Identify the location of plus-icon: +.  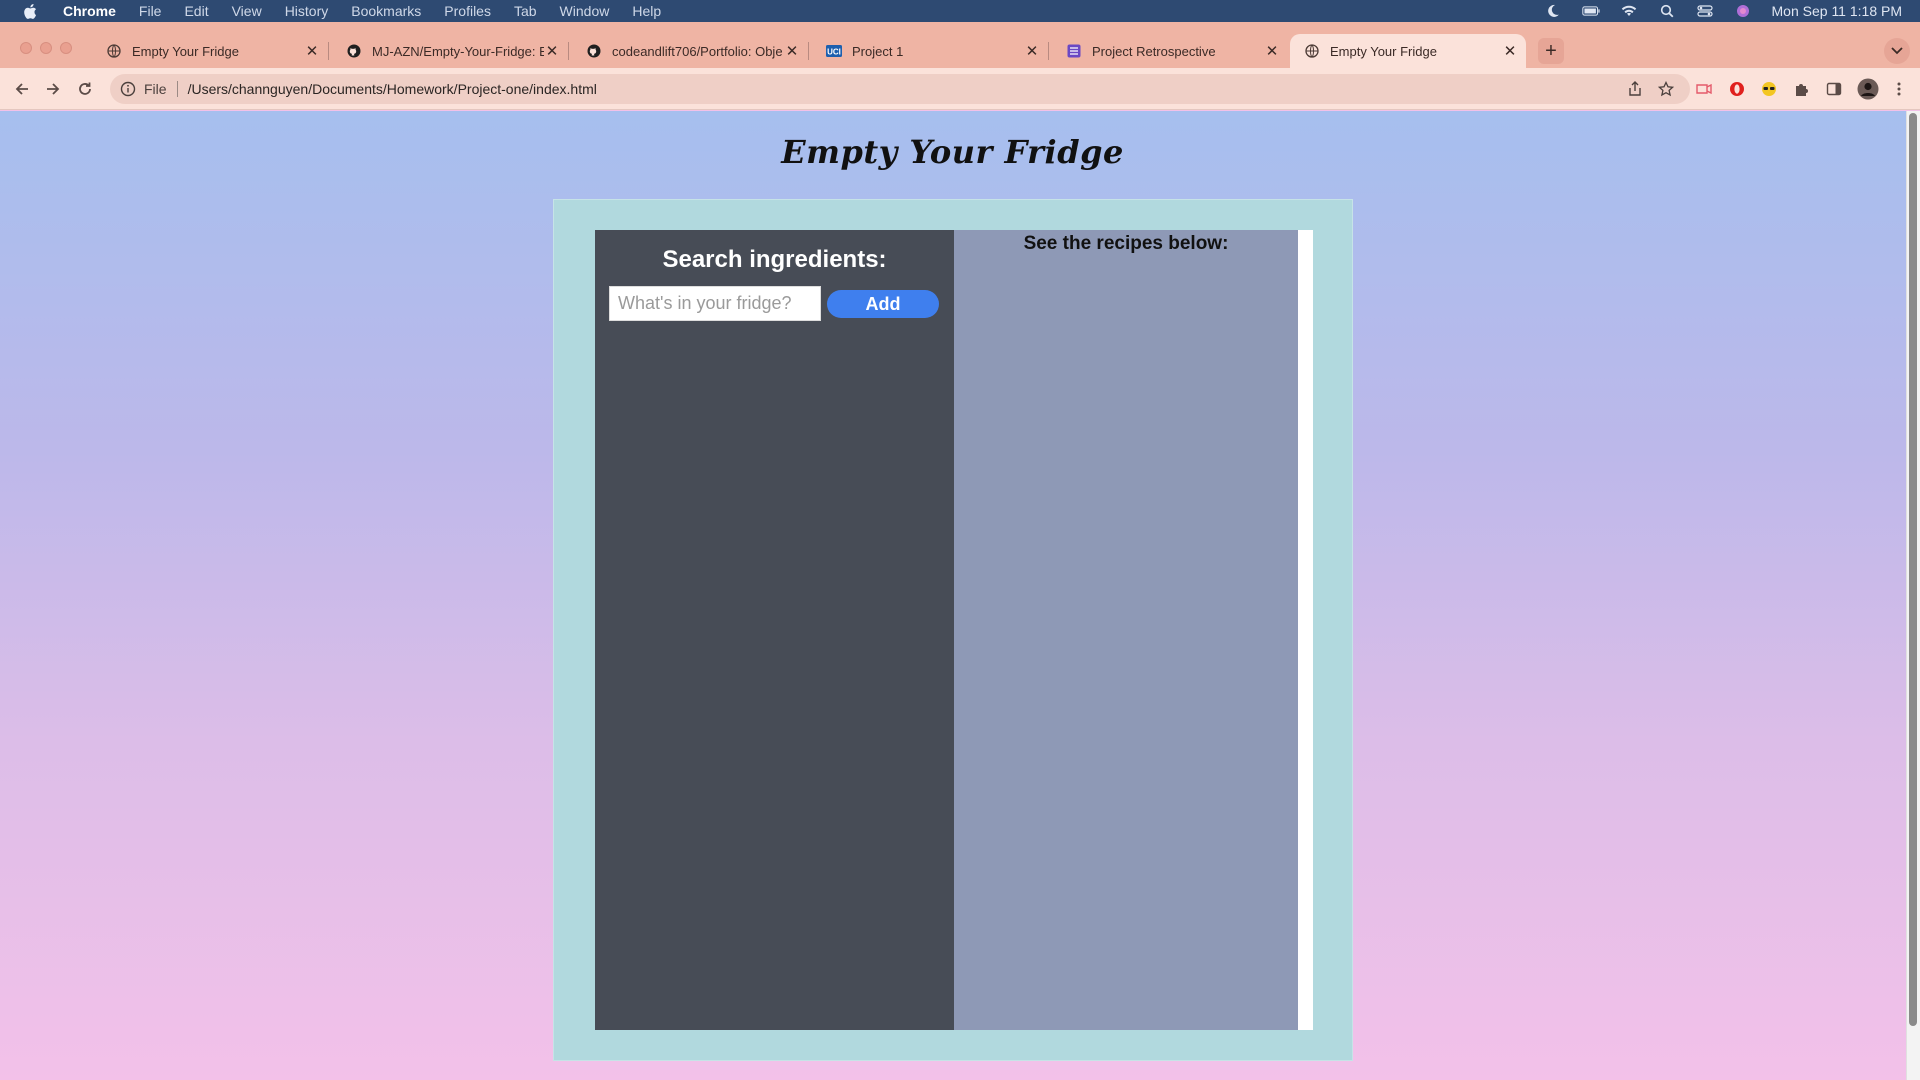
(1551, 50).